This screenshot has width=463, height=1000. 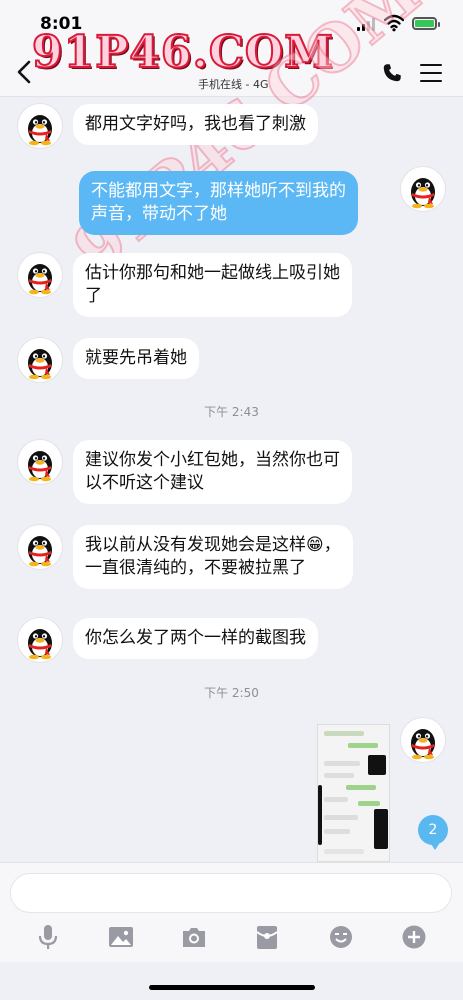 What do you see at coordinates (212, 285) in the screenshot?
I see `message-bubble-incoming: 估计你那句和她一起做线上吸引她 了` at bounding box center [212, 285].